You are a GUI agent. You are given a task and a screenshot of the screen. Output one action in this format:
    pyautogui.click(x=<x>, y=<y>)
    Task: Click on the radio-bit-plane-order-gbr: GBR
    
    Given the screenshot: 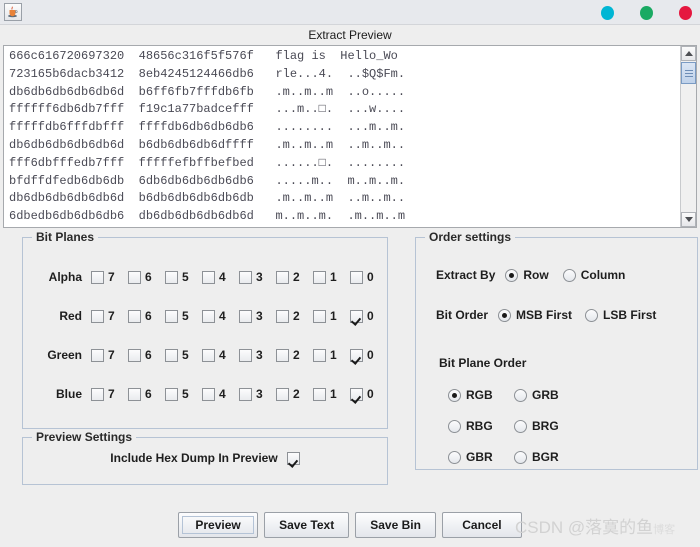 What is the action you would take?
    pyautogui.click(x=481, y=457)
    